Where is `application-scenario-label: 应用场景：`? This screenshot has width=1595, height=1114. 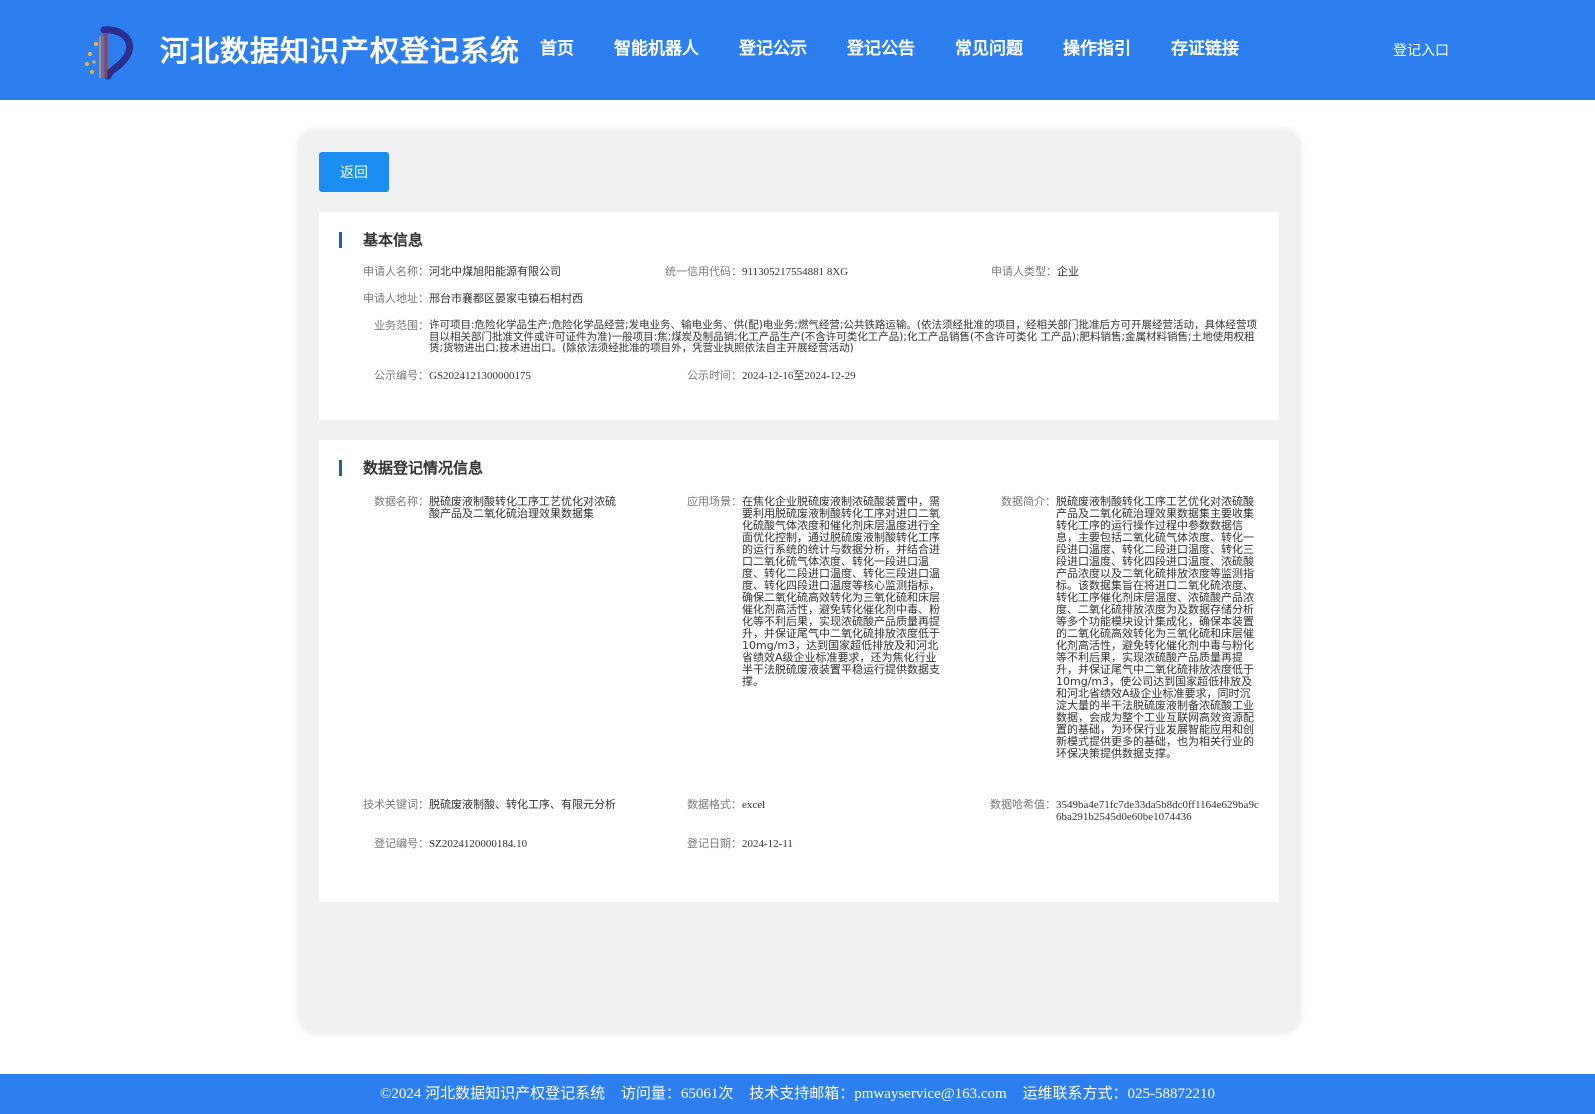 application-scenario-label: 应用场景： is located at coordinates (714, 501).